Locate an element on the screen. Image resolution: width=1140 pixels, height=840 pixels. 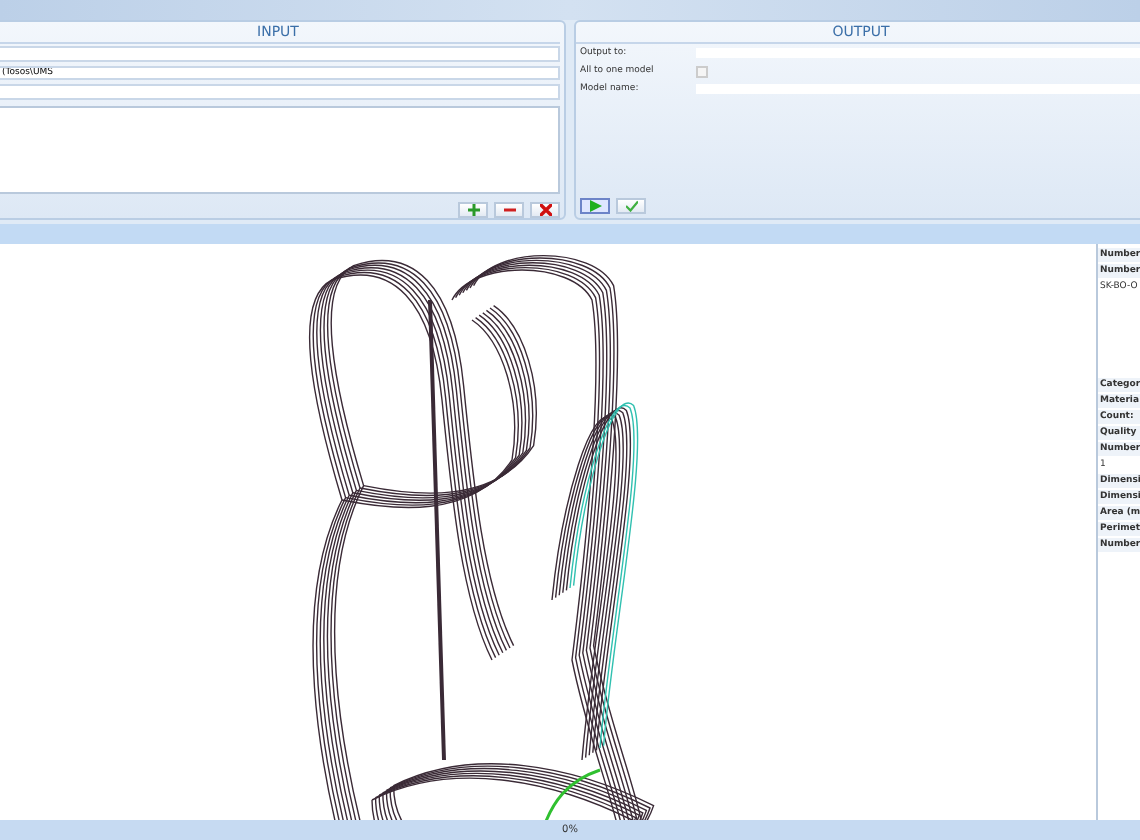
run-button is located at coordinates (595, 206).